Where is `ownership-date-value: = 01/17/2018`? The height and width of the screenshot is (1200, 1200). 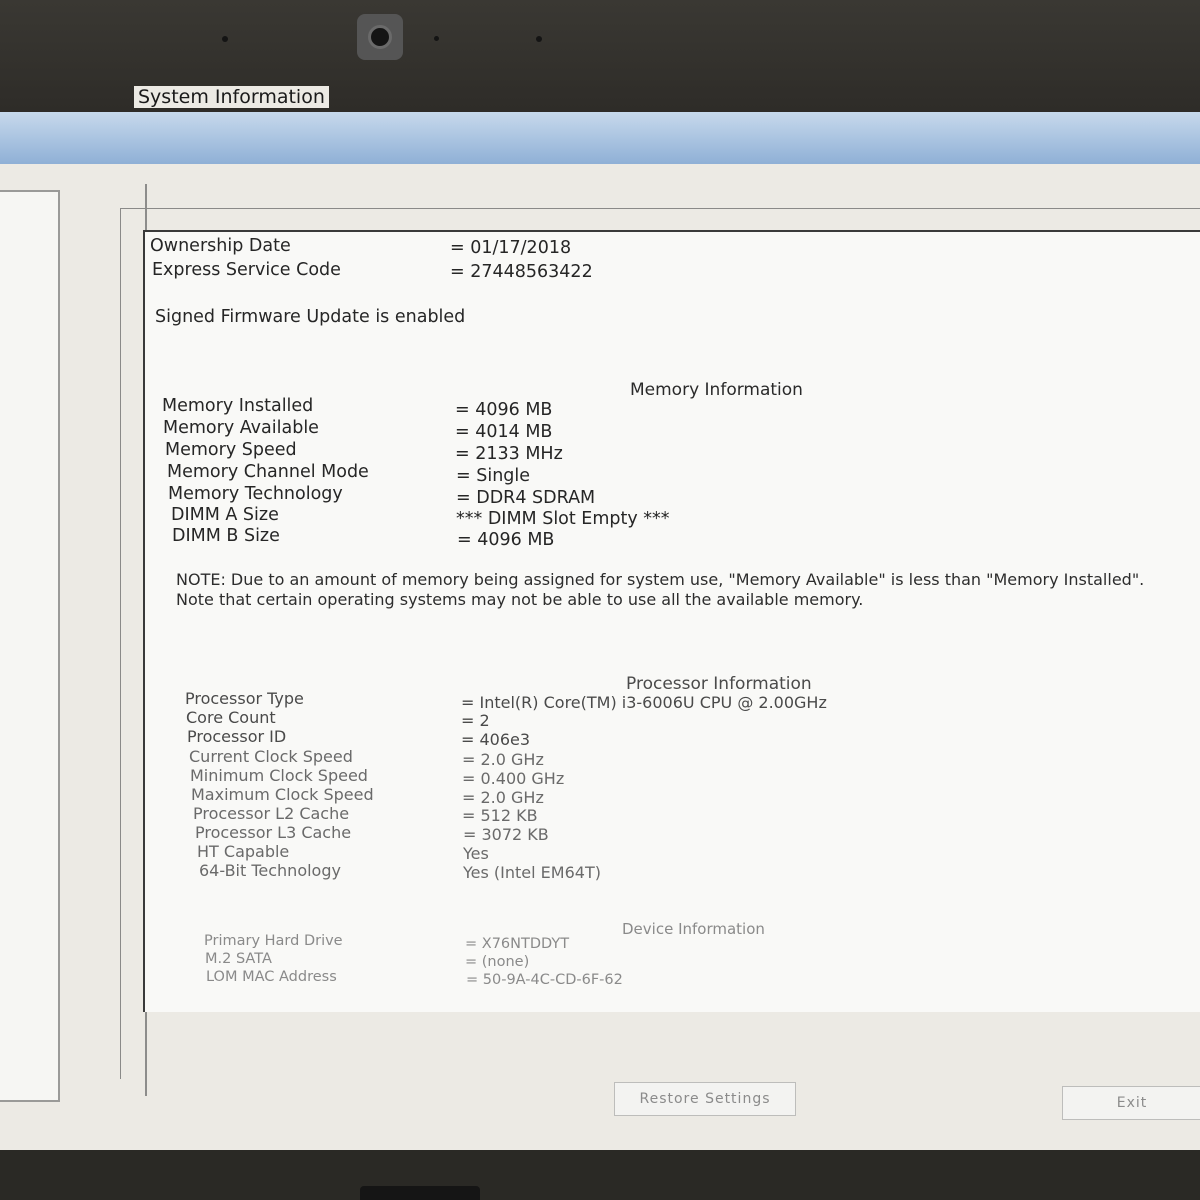 ownership-date-value: = 01/17/2018 is located at coordinates (511, 248).